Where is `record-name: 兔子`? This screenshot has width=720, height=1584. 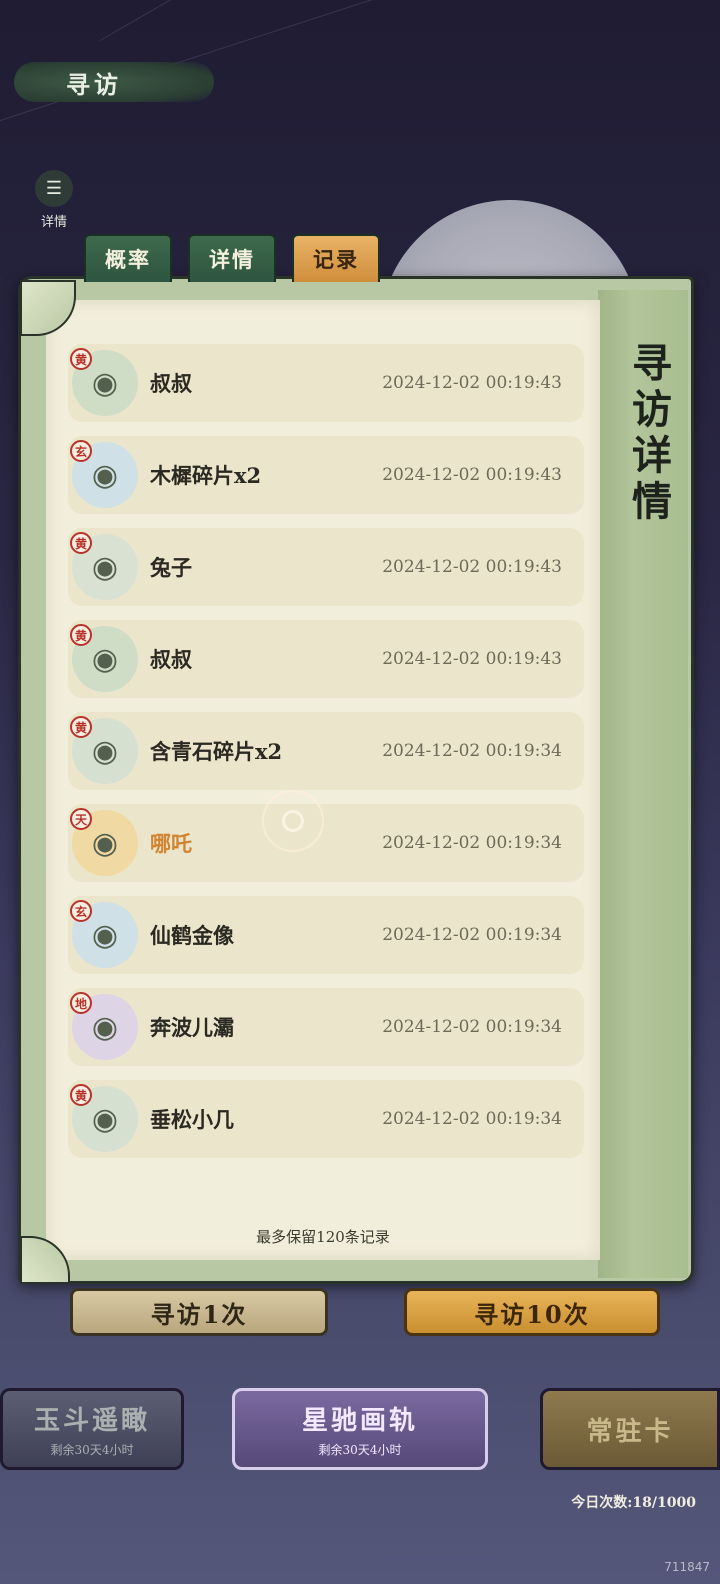 record-name: 兔子 is located at coordinates (171, 567).